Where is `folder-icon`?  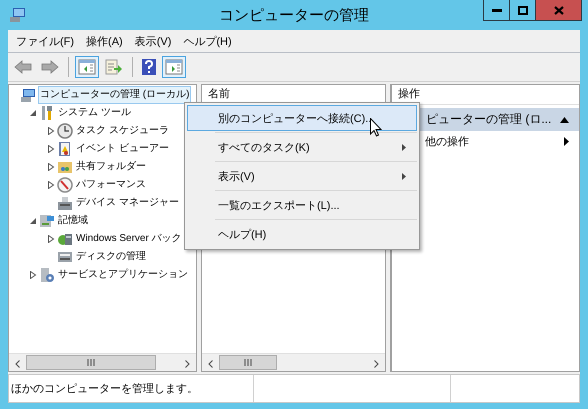
folder-icon is located at coordinates (65, 167).